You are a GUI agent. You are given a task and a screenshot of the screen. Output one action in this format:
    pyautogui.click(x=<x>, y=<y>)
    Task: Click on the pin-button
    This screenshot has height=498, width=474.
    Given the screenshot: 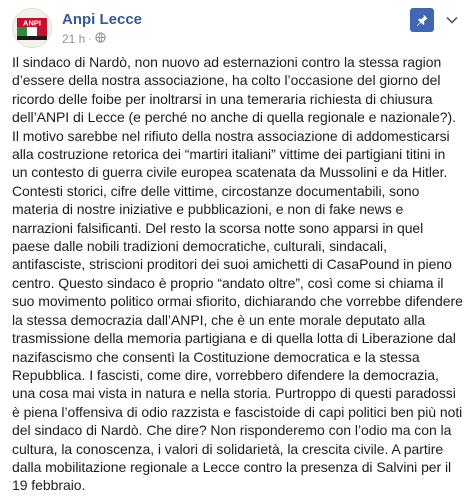 What is the action you would take?
    pyautogui.click(x=422, y=20)
    